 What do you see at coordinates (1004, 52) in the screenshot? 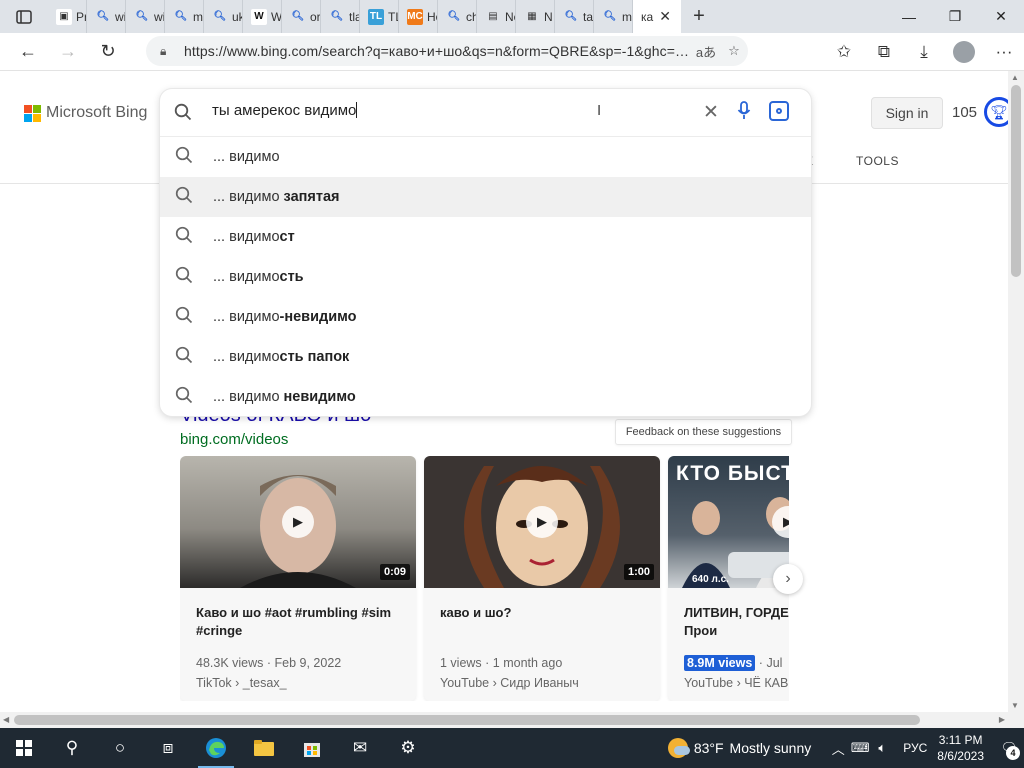
I see `settings-menu-button: ···` at bounding box center [1004, 52].